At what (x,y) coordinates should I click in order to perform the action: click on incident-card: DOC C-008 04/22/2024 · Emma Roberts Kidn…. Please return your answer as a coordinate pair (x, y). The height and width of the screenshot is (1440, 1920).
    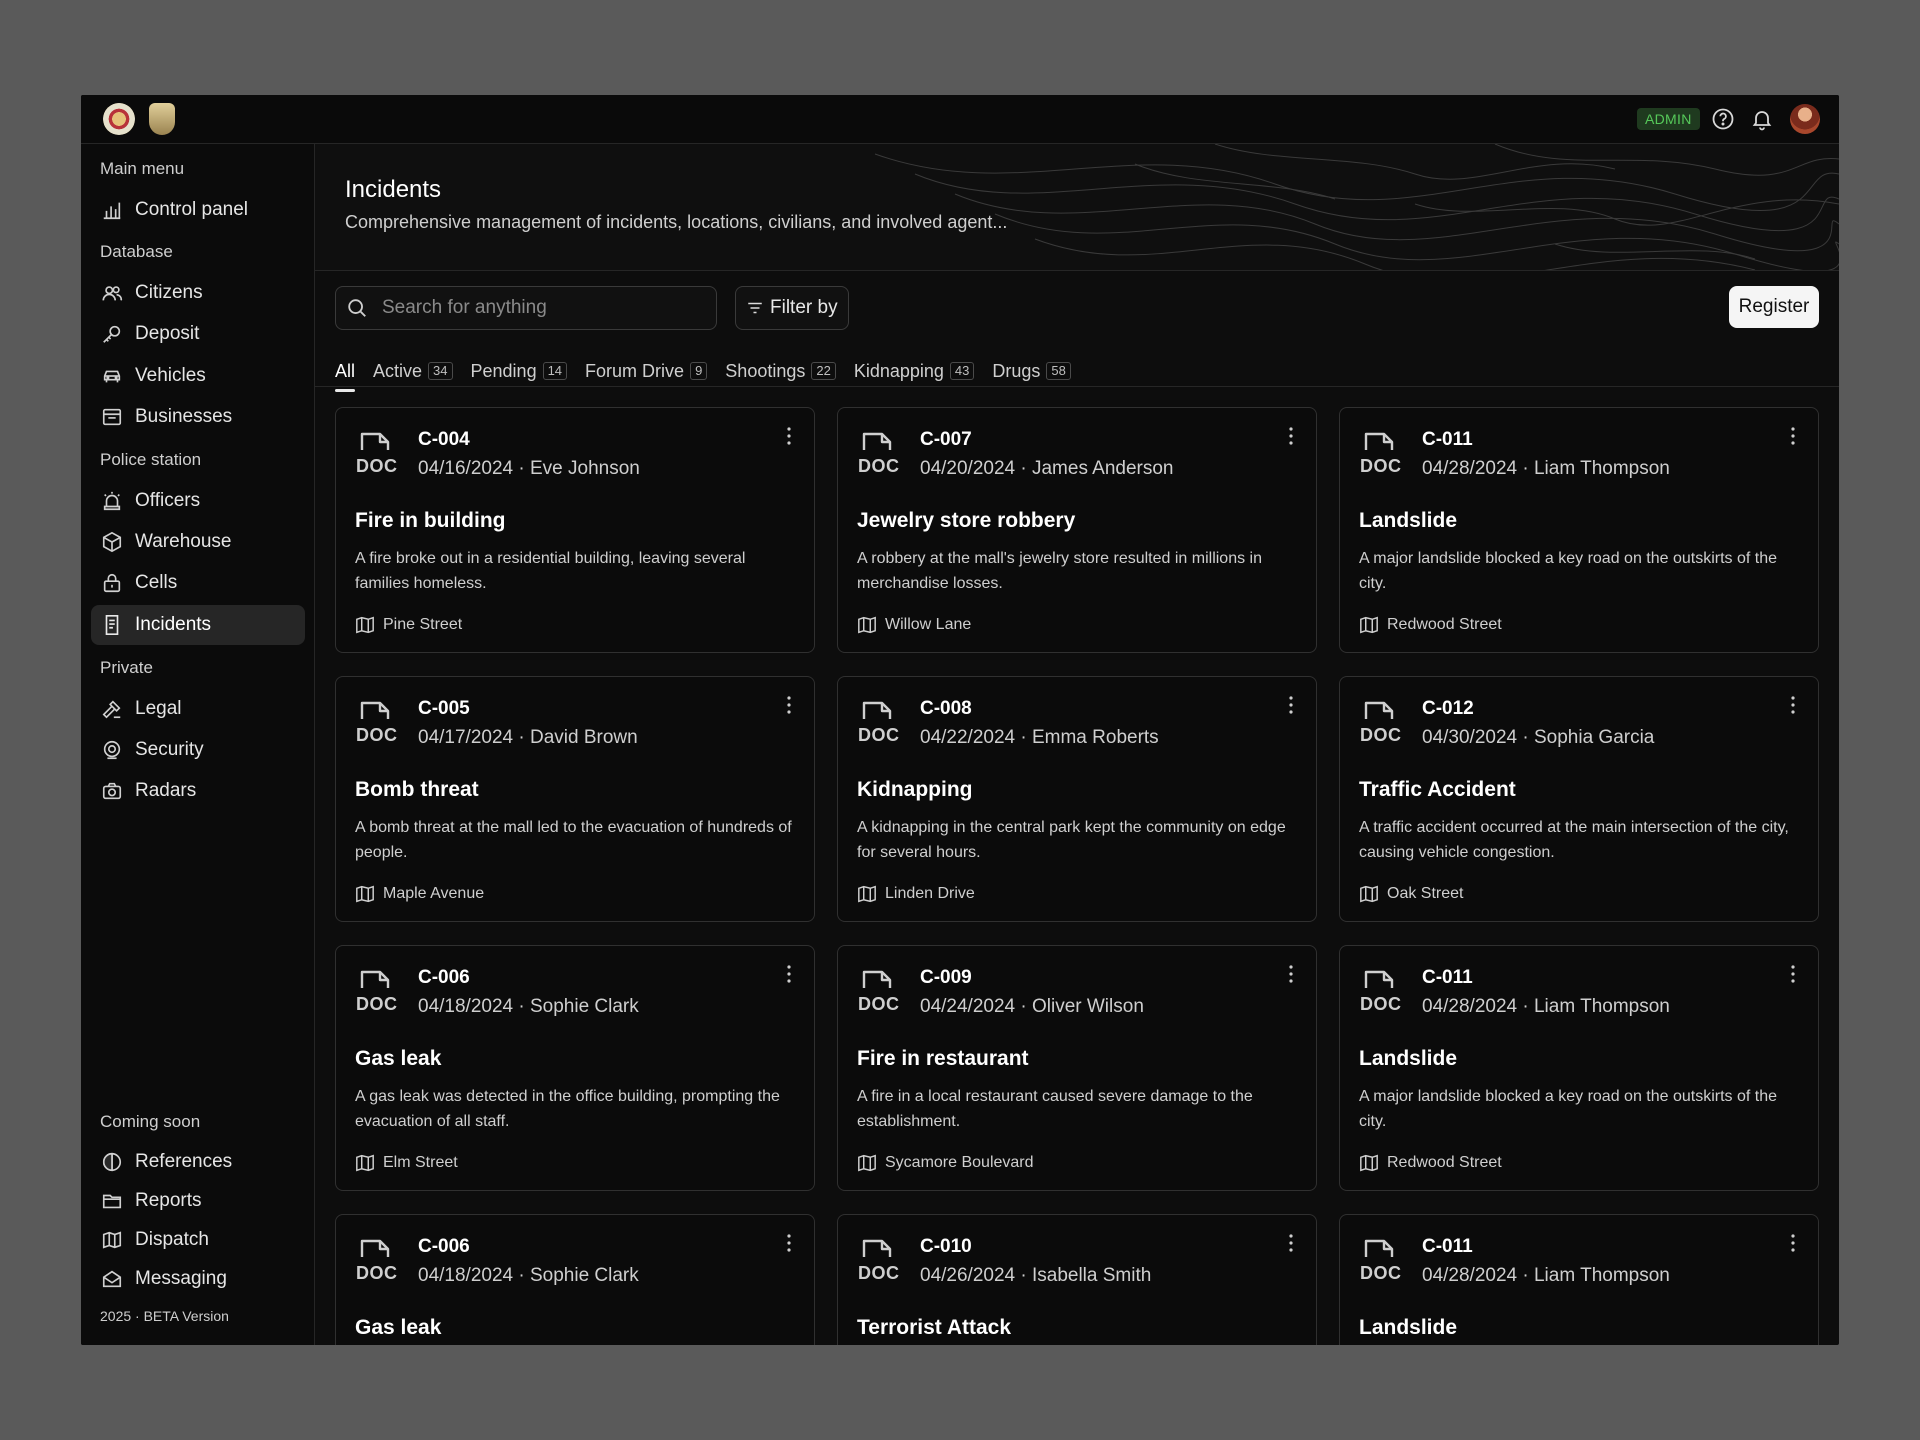
    Looking at the image, I should click on (1077, 799).